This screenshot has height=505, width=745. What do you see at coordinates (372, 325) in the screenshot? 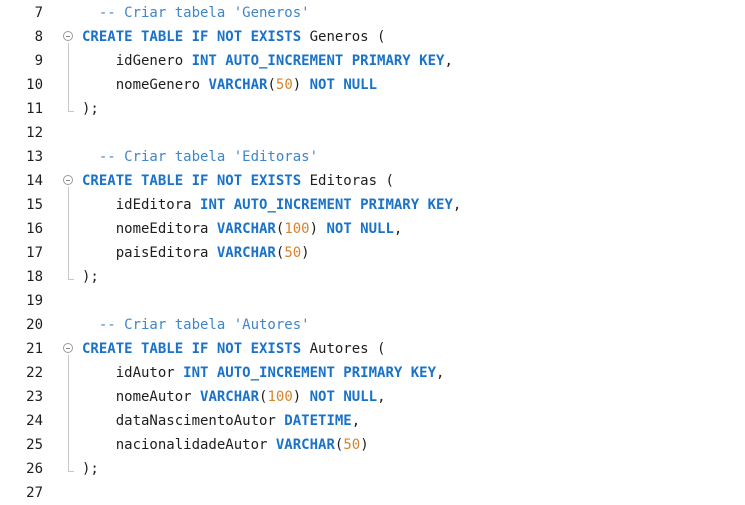
I see `code-line: 20 -- Criar tabela 'Autores'` at bounding box center [372, 325].